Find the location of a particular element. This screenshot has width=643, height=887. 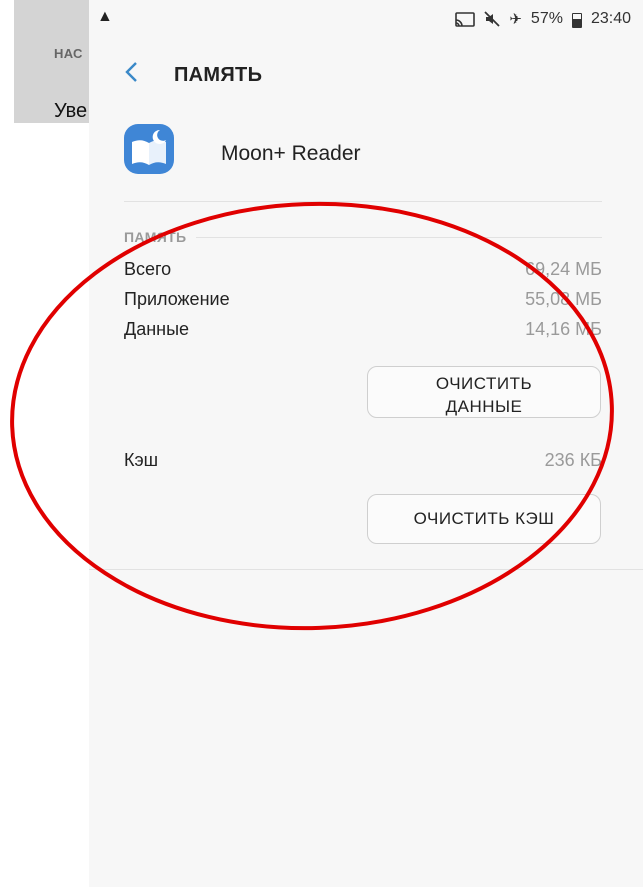

cache-label: Кэш is located at coordinates (141, 460).